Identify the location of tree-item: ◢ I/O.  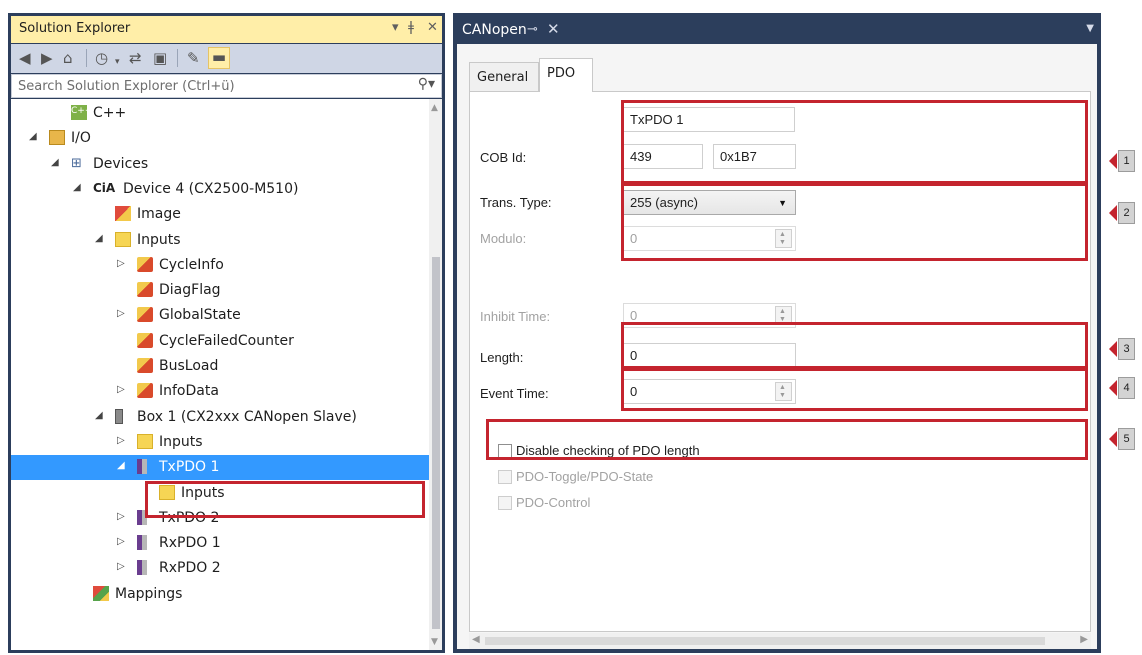
(220, 138).